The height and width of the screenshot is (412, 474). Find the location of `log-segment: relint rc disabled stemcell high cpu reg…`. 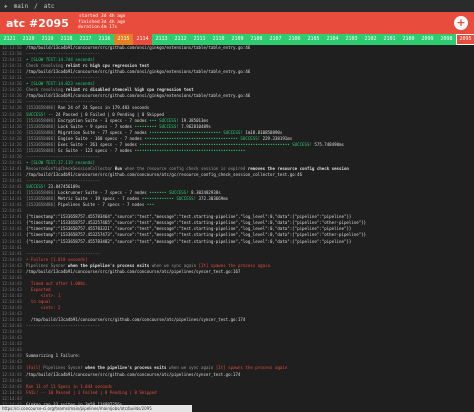

log-segment: relint rc disabled stemcell high cpu reg… is located at coordinates (129, 90).